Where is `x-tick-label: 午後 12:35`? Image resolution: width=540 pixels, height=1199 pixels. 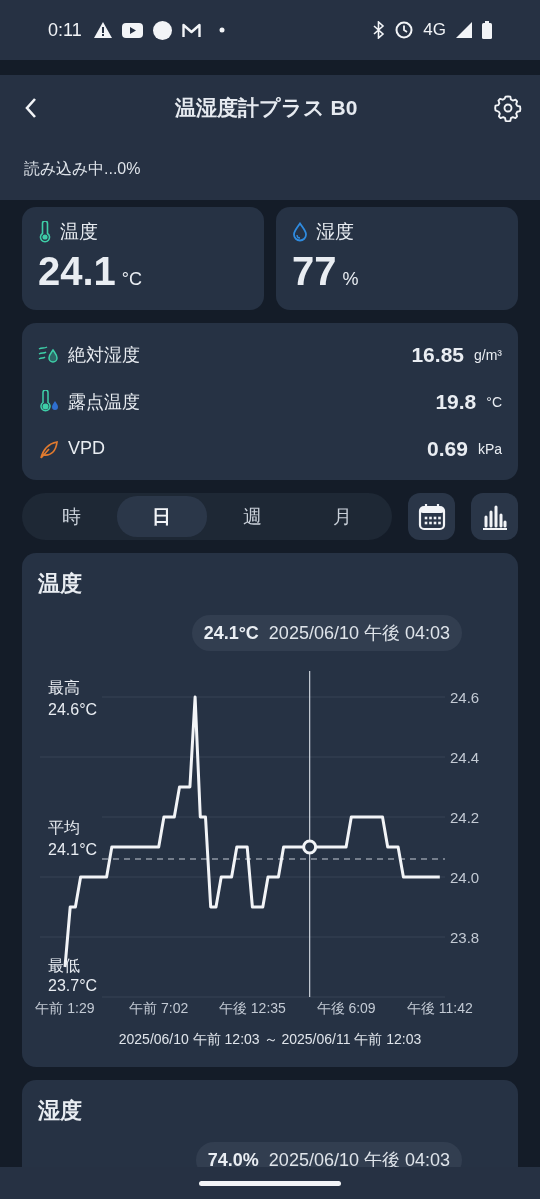 x-tick-label: 午後 12:35 is located at coordinates (252, 1008).